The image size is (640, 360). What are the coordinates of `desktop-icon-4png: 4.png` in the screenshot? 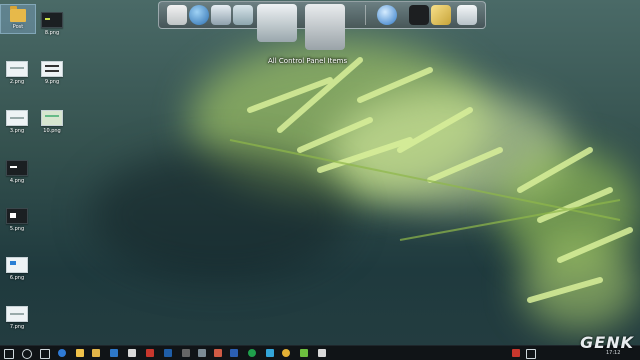 It's located at (17, 172).